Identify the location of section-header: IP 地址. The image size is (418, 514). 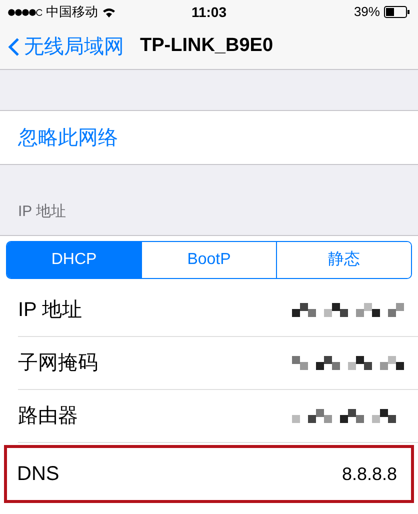
(42, 212).